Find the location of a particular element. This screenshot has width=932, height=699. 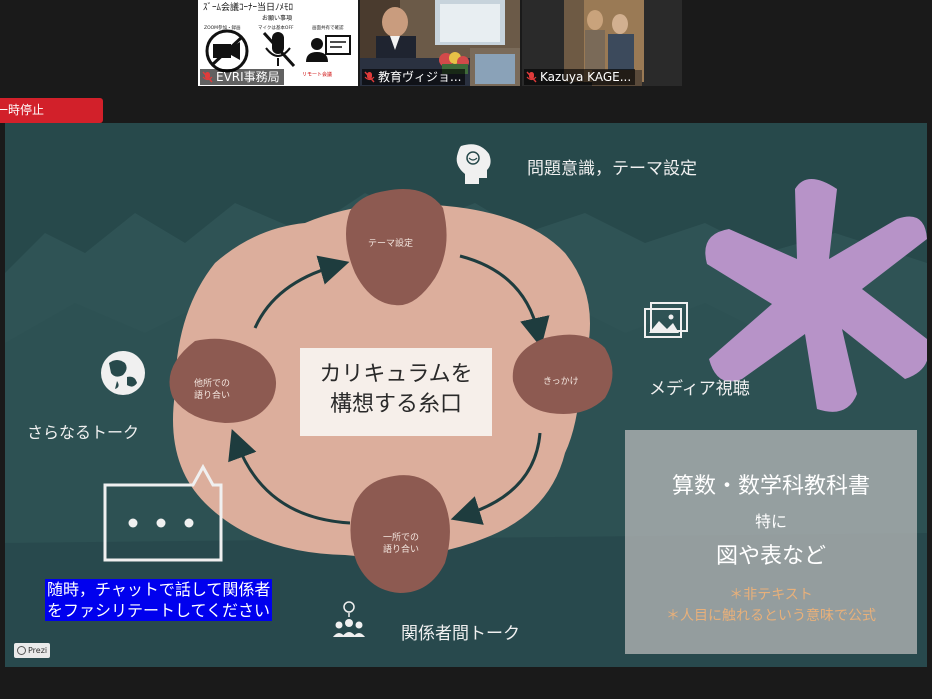

stone-theme-label: テーマ設定 is located at coordinates (391, 244).